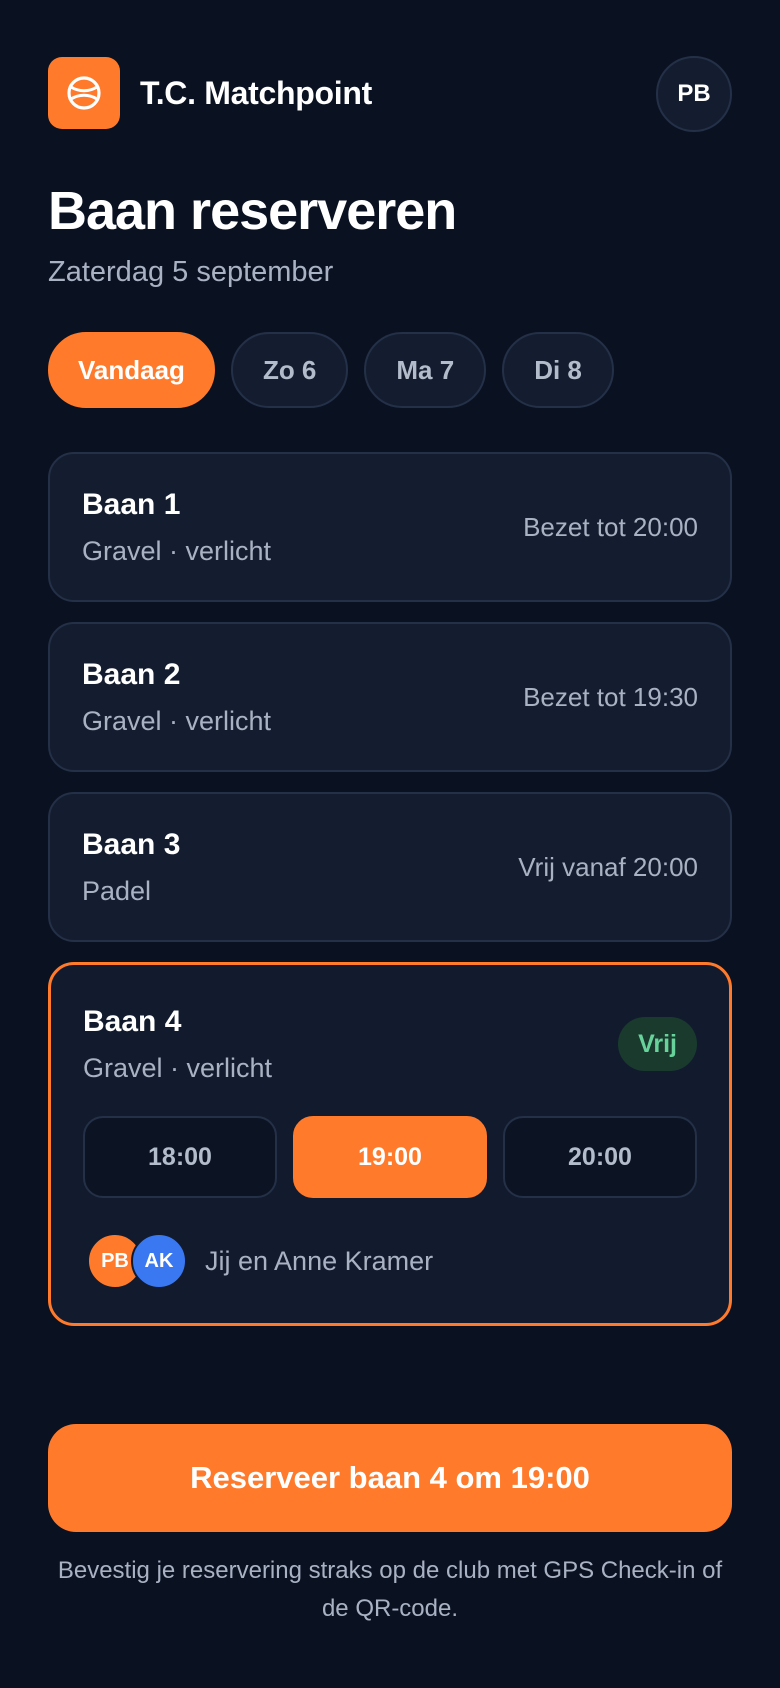  Describe the element at coordinates (390, 527) in the screenshot. I see `court-card-1: Baan 1 Gravel · verlicht Bezet tot 20:00` at that location.